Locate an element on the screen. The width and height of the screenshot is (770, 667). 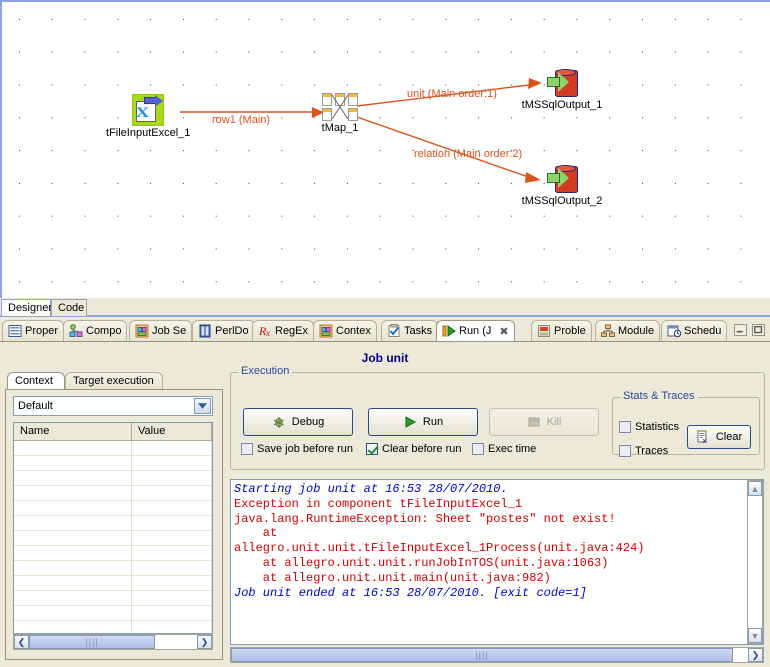
console-vertical-scrollbar: ▲ ▼ is located at coordinates (755, 562).